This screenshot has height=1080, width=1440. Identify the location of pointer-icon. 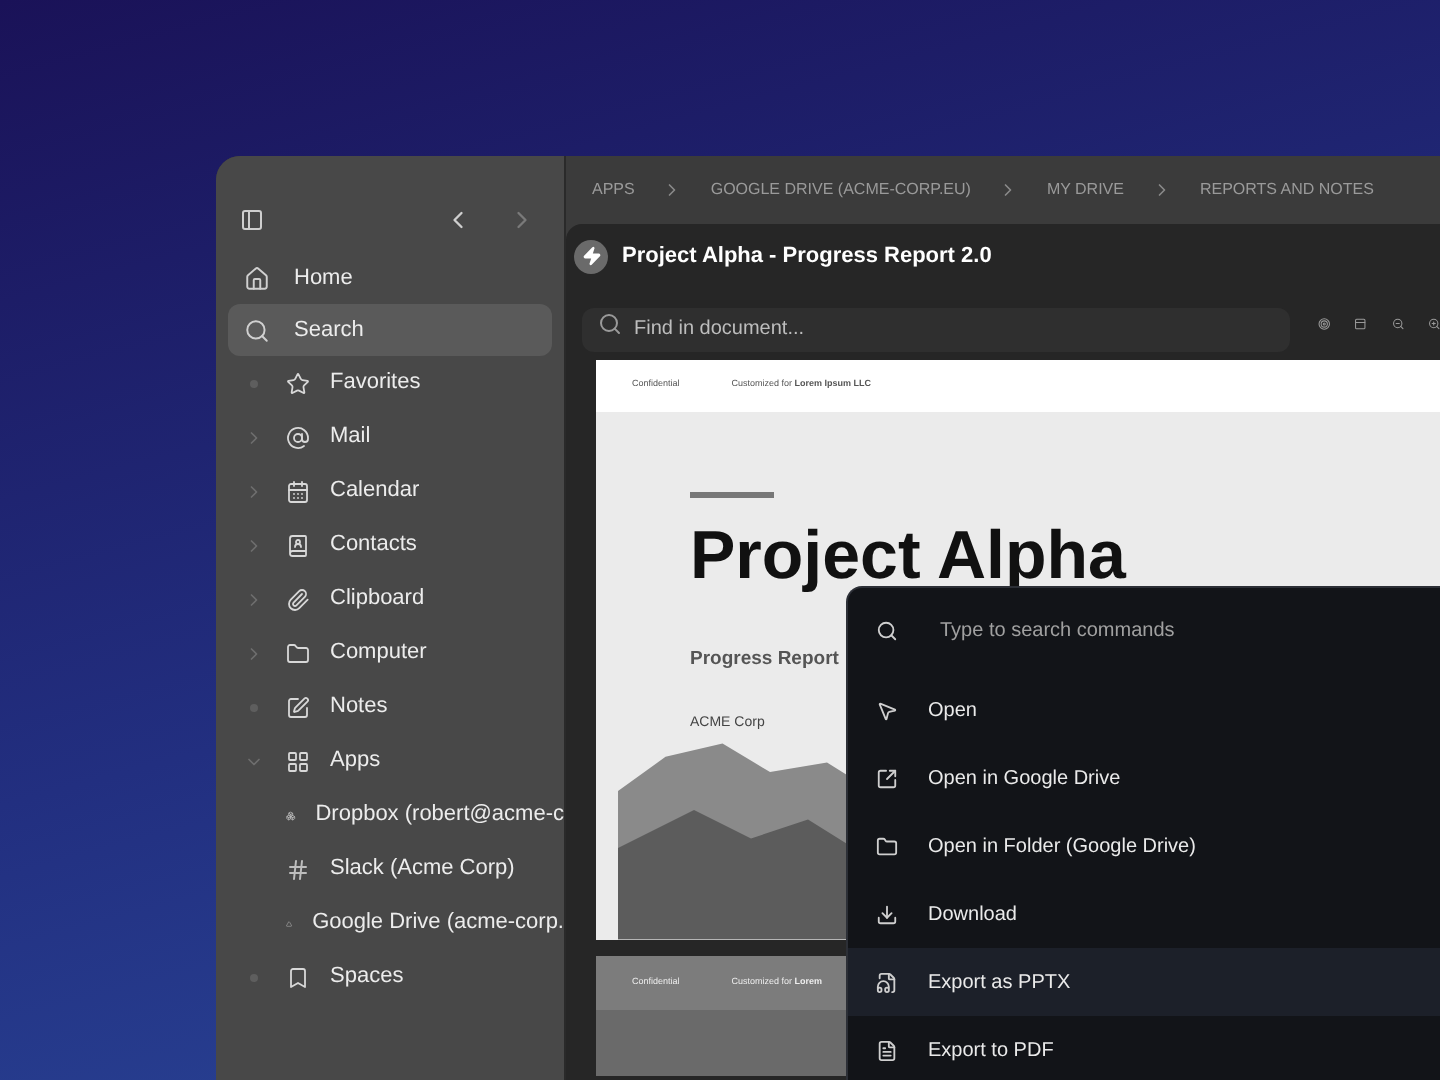
(887, 710).